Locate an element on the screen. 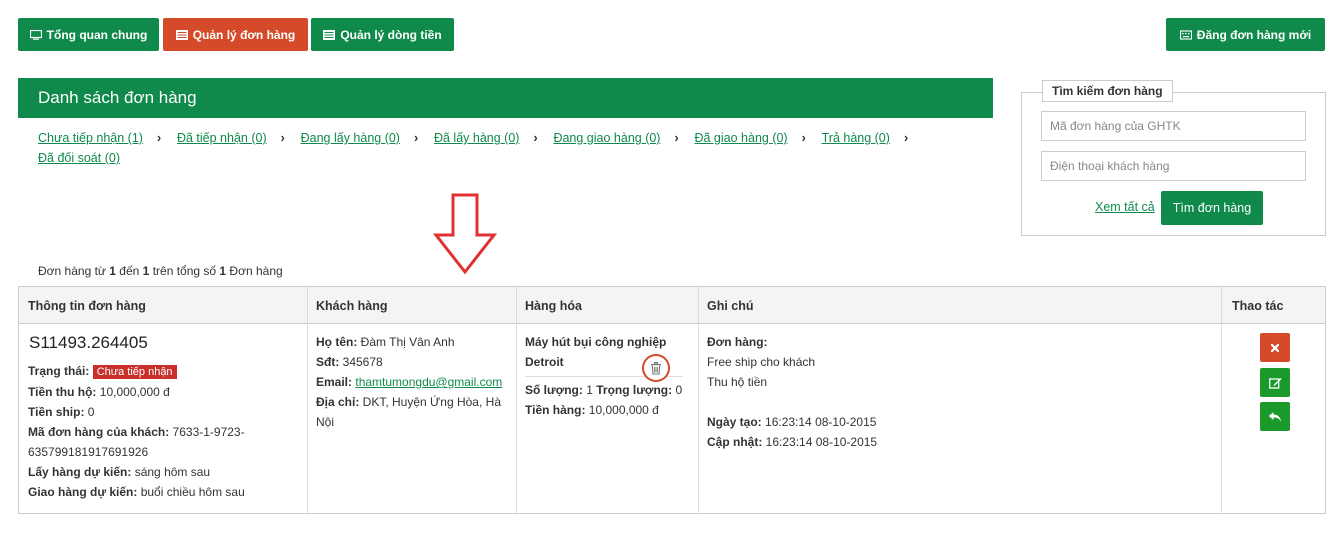 This screenshot has height=535, width=1337. overview-label: Tổng quan chung is located at coordinates (97, 34).